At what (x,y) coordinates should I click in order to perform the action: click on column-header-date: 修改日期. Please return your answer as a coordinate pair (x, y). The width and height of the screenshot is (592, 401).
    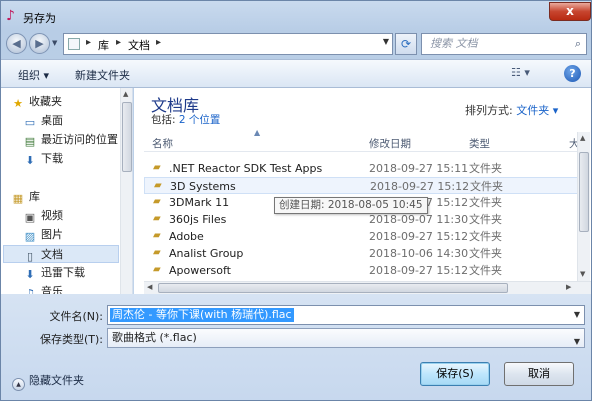
    Looking at the image, I should click on (390, 143).